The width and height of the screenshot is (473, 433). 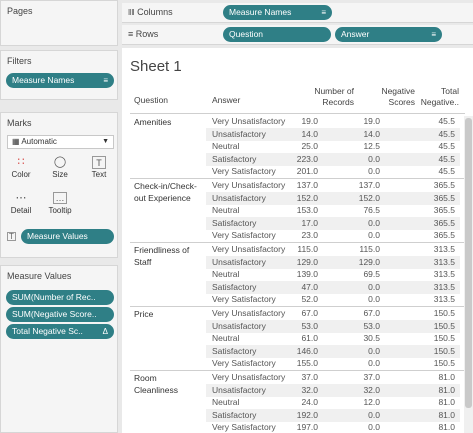 I want to click on rows-shelf: ≡ Rows Question Answer ≡, so click(x=297, y=35).